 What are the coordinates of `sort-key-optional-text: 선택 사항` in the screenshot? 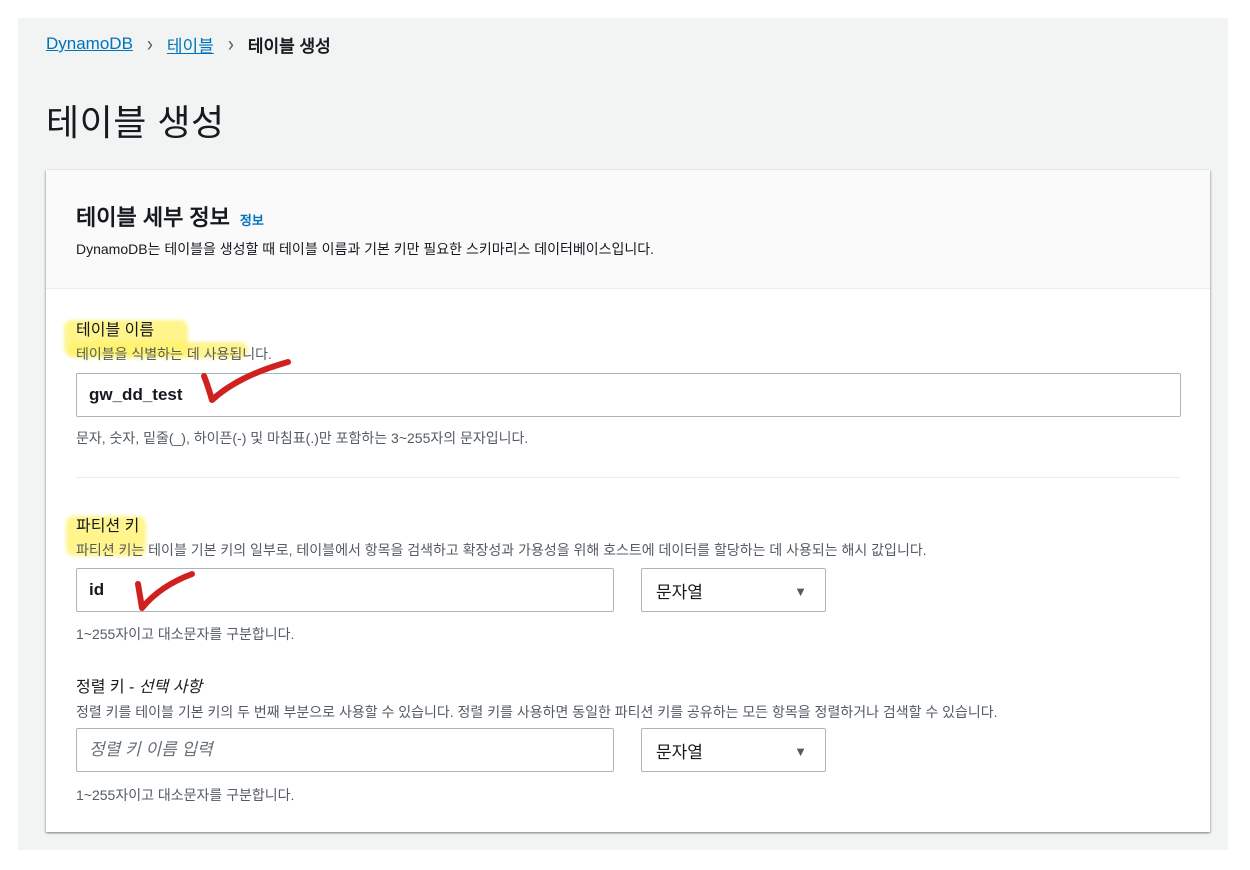 It's located at (170, 687).